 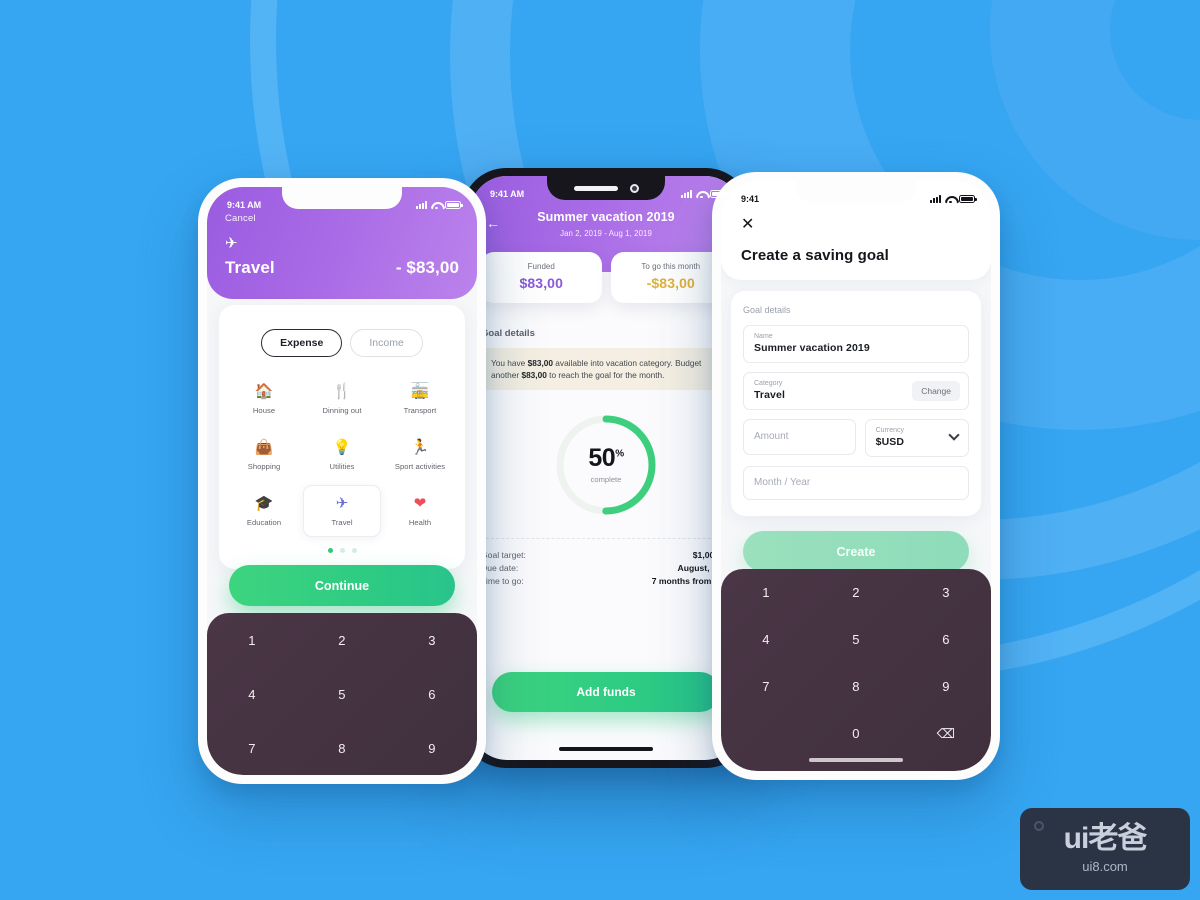 What do you see at coordinates (386, 343) in the screenshot?
I see `segment-income: Income` at bounding box center [386, 343].